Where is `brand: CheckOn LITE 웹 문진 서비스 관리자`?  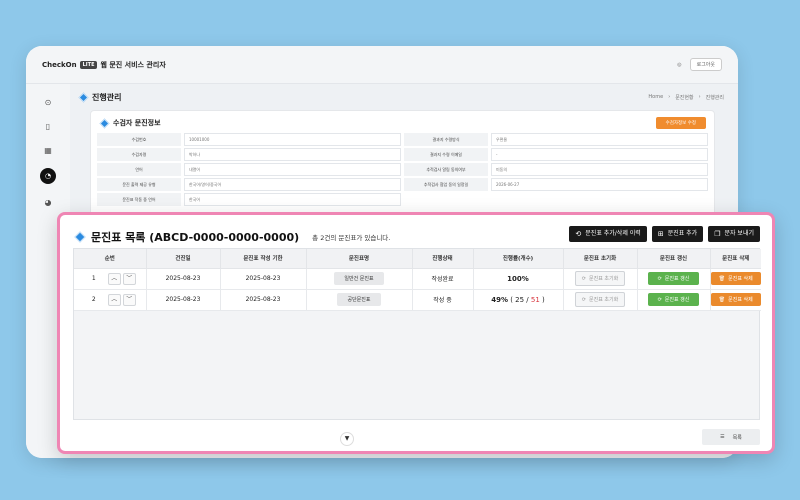
brand: CheckOn LITE 웹 문진 서비스 관리자 is located at coordinates (104, 65).